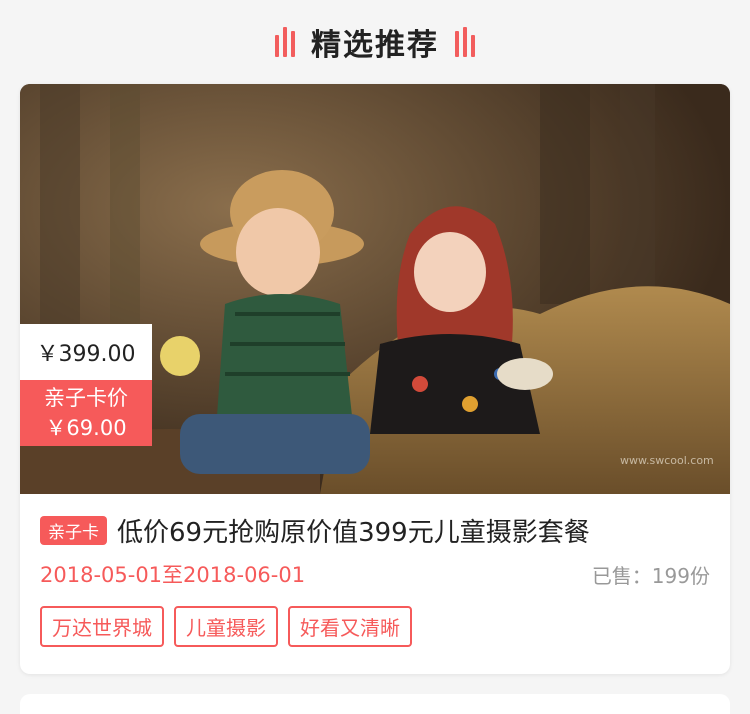 This screenshot has height=714, width=750. Describe the element at coordinates (86, 428) in the screenshot. I see `card-price: ￥69.00` at that location.